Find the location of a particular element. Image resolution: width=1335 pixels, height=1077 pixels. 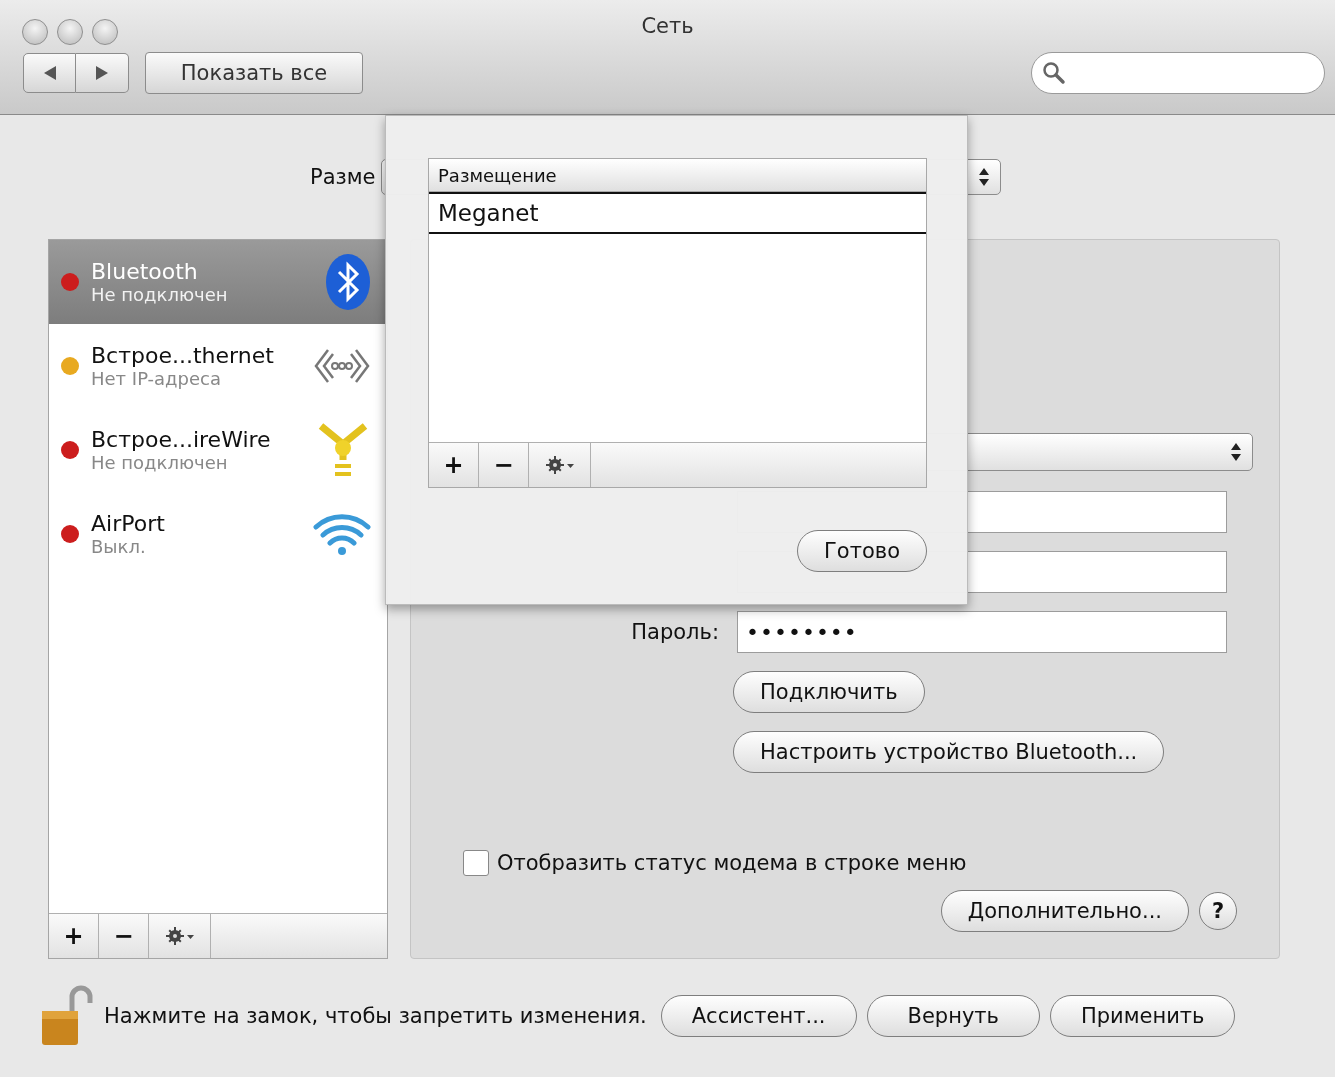

checkbox is located at coordinates (476, 863).